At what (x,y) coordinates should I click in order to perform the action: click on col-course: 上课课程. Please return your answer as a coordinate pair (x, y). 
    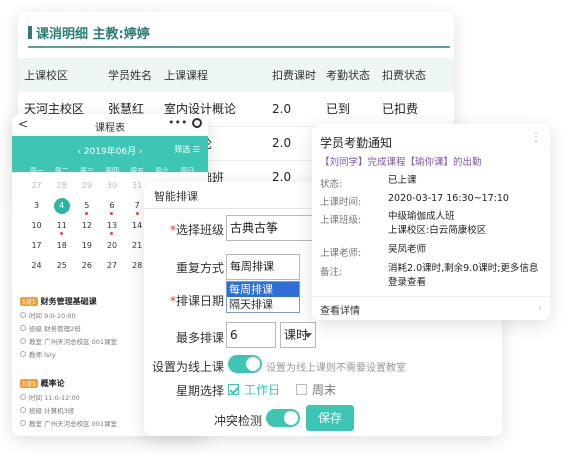
    Looking at the image, I should click on (212, 75).